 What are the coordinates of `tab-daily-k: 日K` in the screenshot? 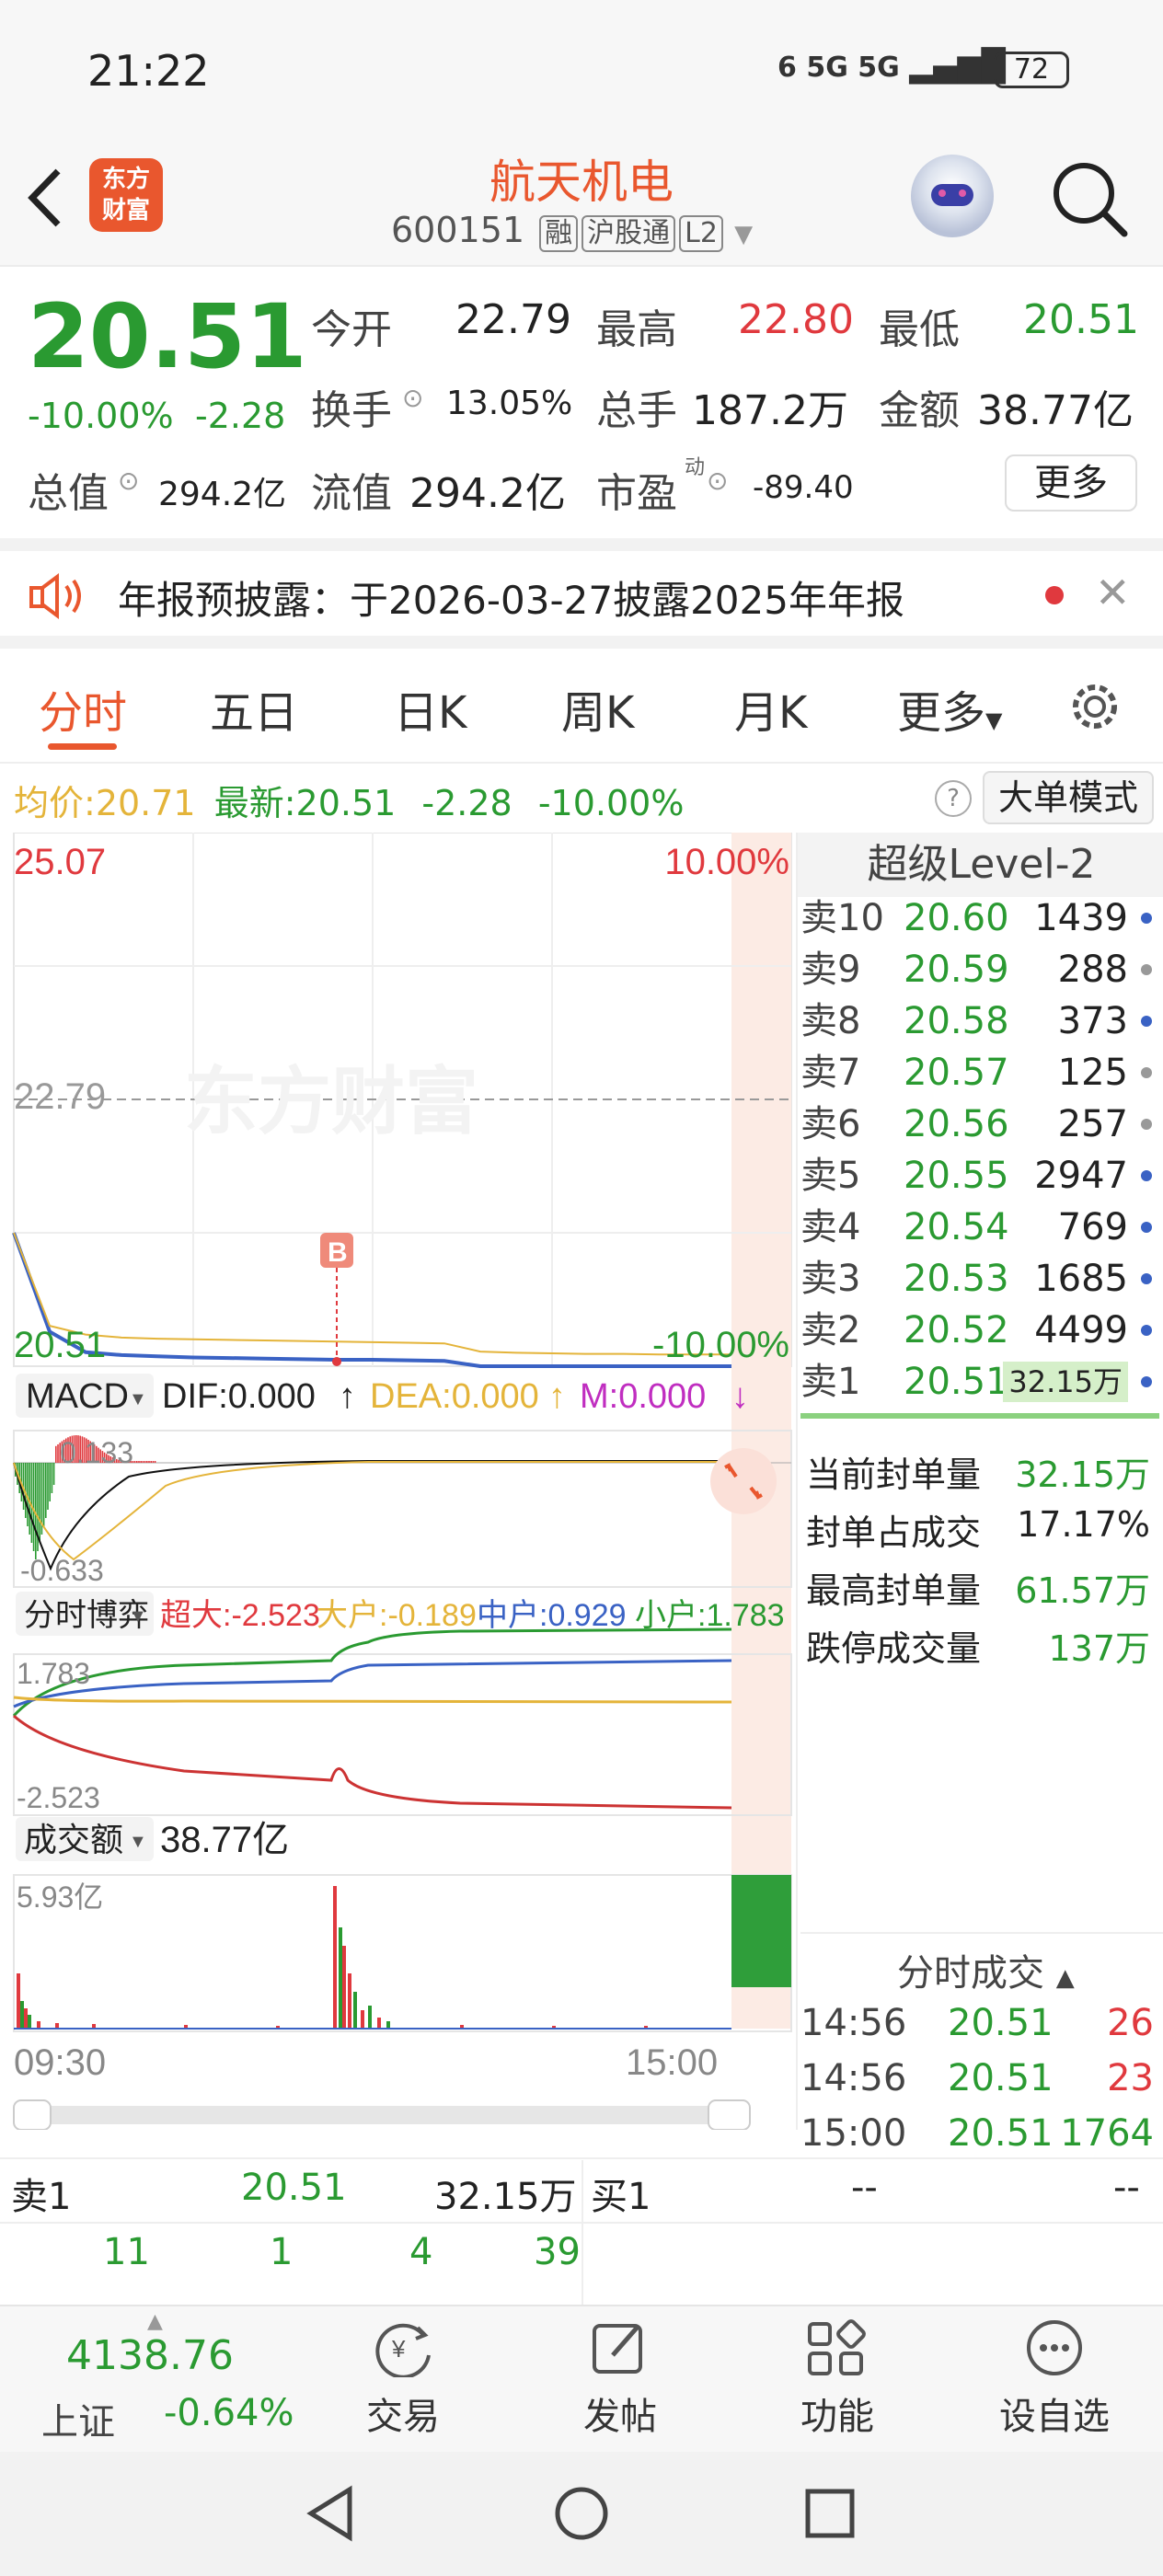 It's located at (430, 708).